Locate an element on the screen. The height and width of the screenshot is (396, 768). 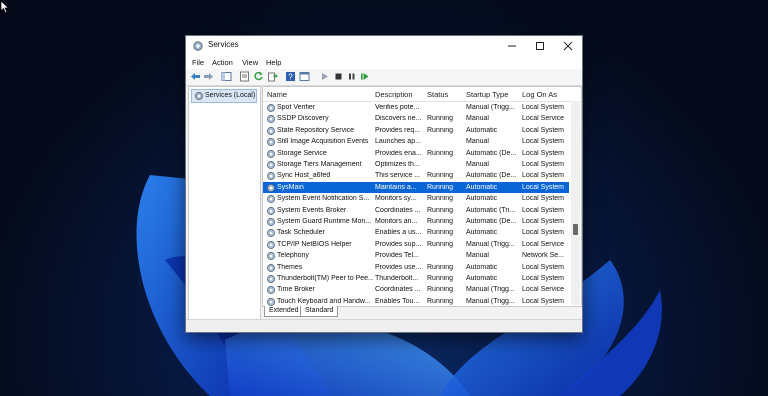
forward-icon is located at coordinates (208, 76).